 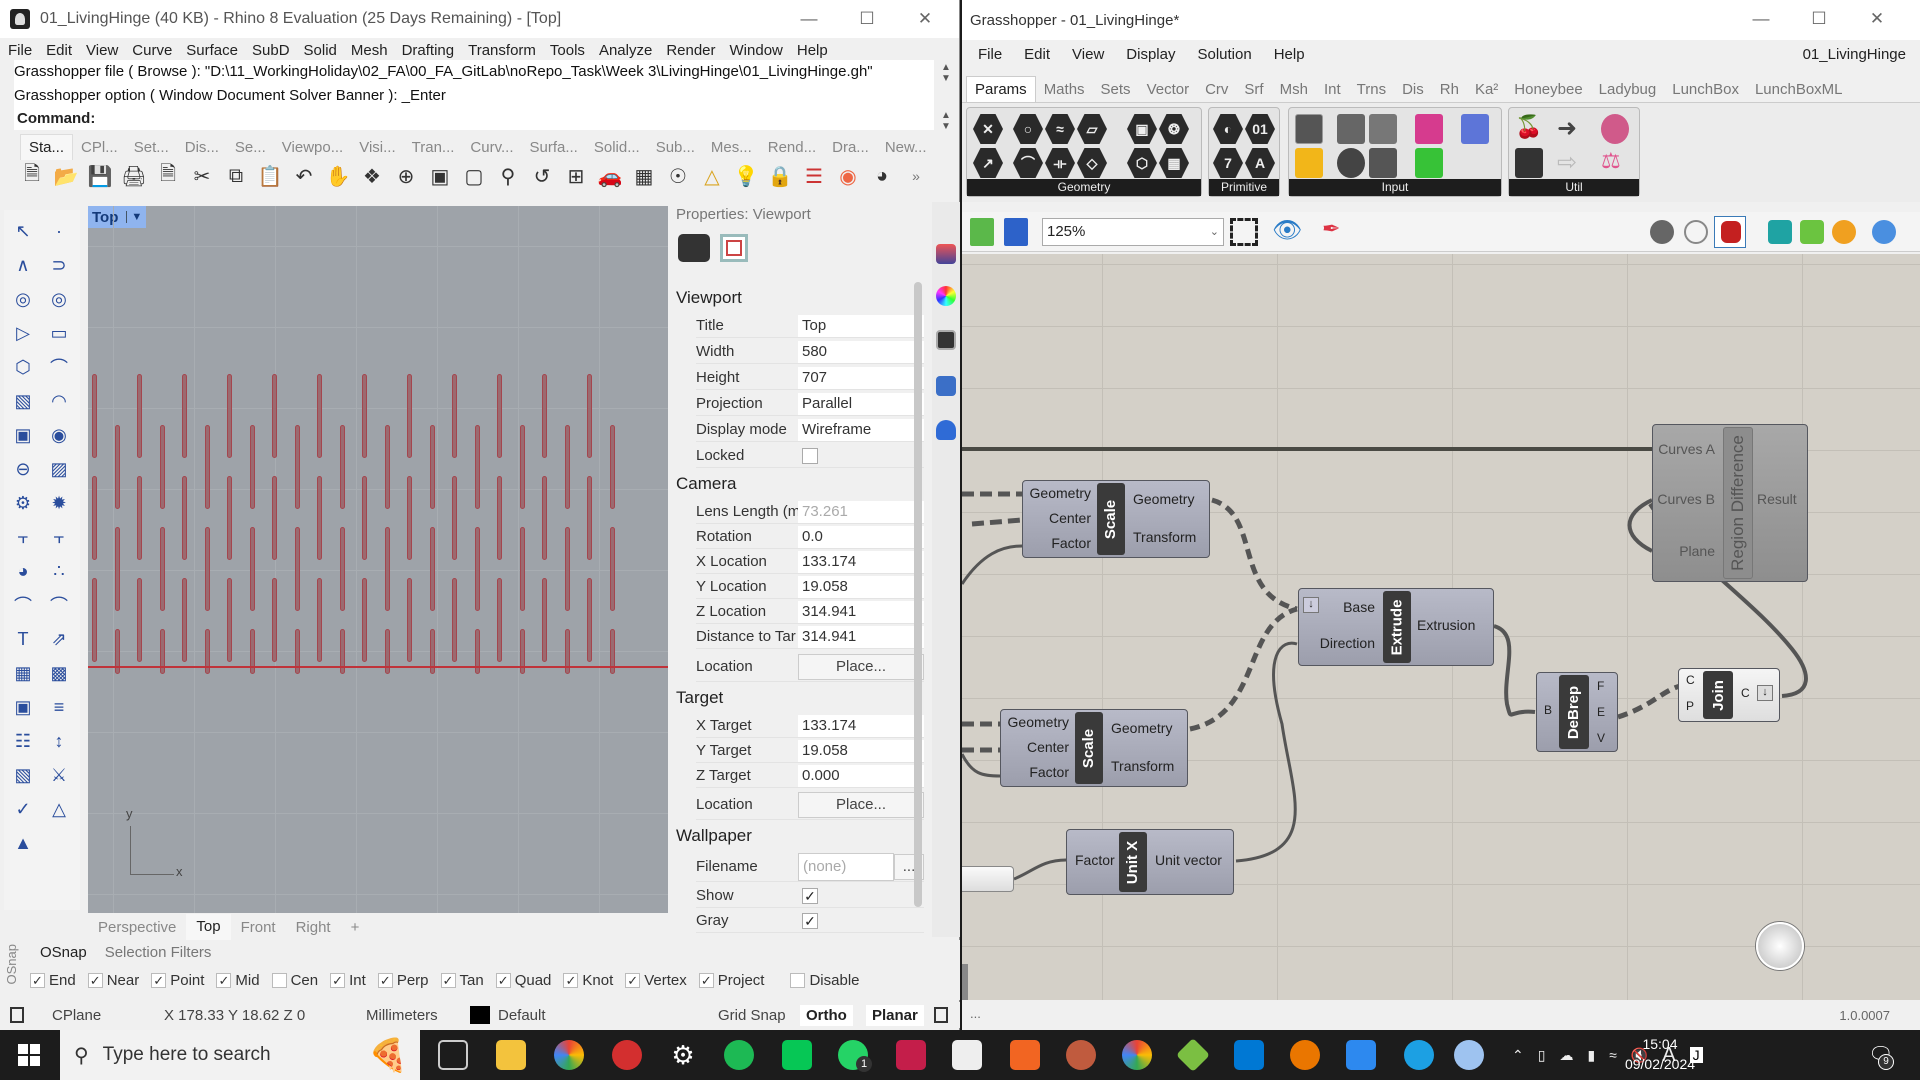 I want to click on arrow-right-outline-icon: ⇨, so click(x=1571, y=163).